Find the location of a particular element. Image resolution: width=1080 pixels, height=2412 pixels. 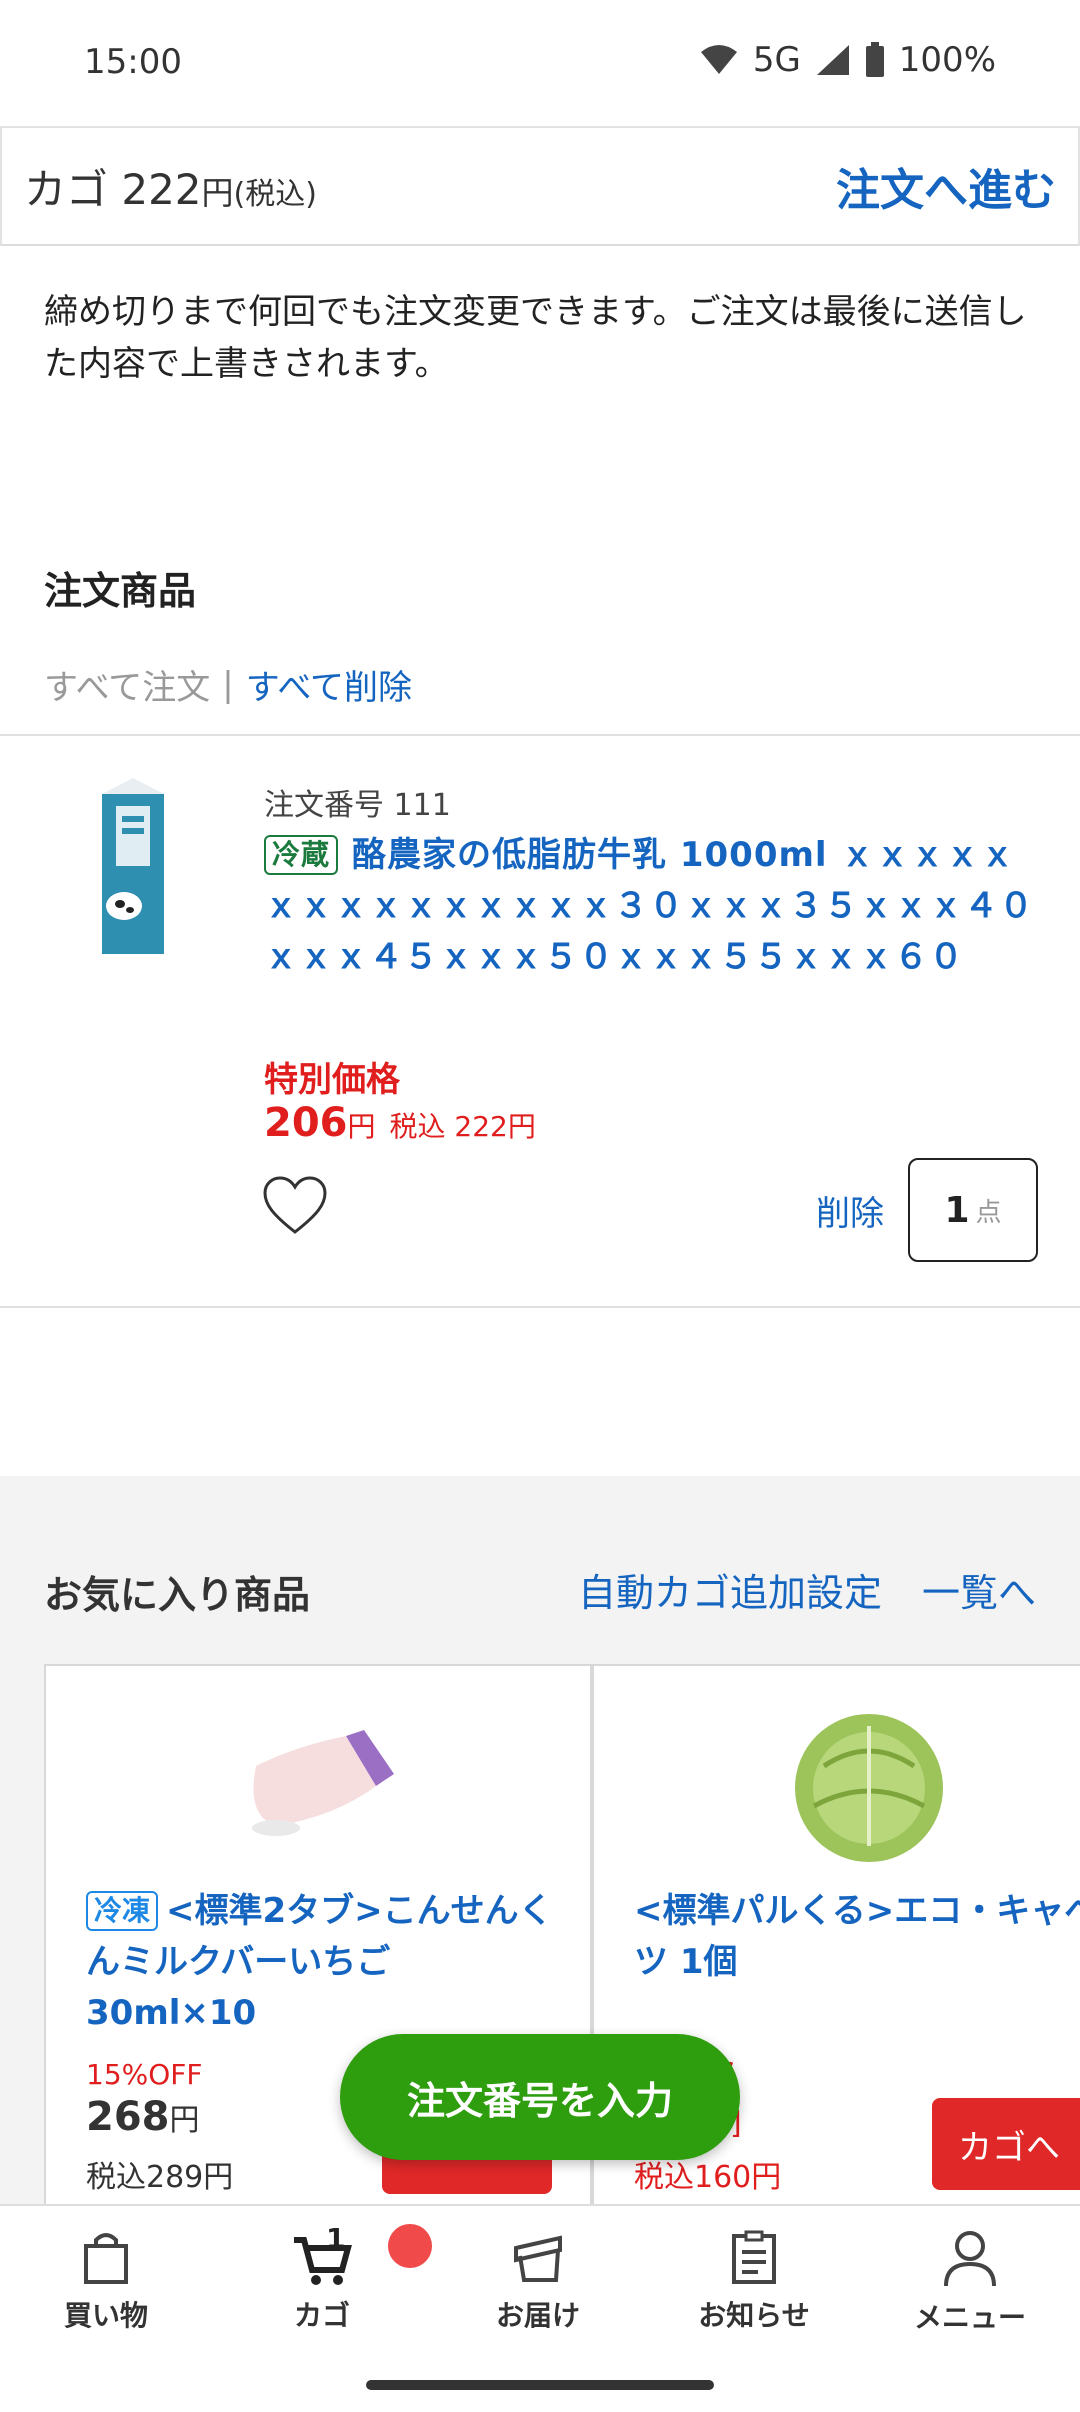

nav-label: カゴ is located at coordinates (321, 2315).